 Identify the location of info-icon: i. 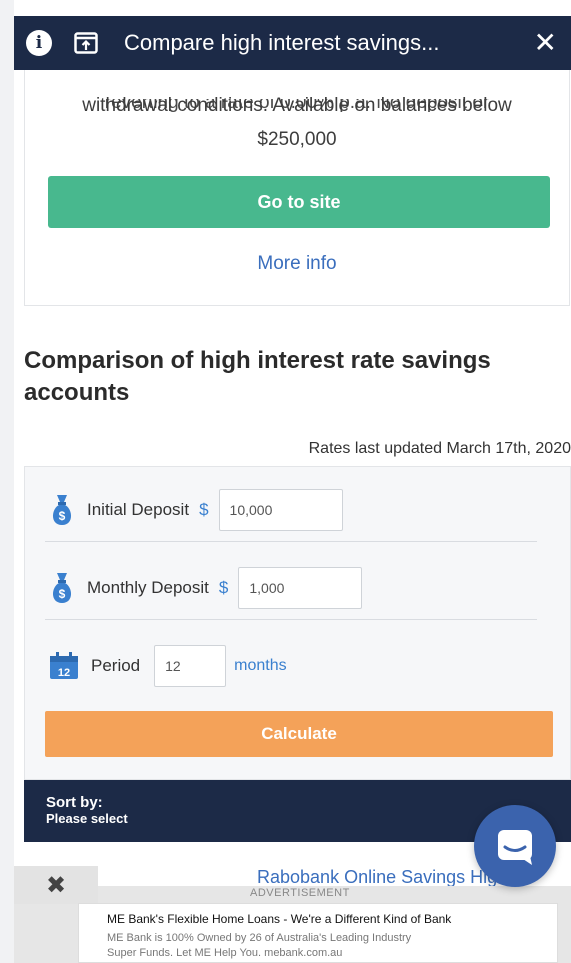
(39, 43).